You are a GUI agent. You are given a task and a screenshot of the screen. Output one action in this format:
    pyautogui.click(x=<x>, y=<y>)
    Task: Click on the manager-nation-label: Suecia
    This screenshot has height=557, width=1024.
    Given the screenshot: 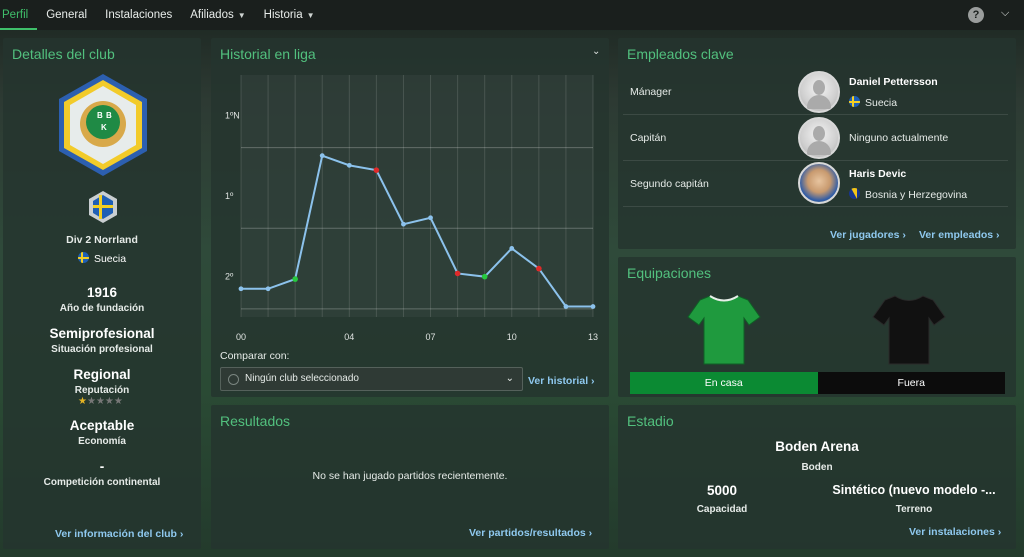 What is the action you would take?
    pyautogui.click(x=881, y=103)
    